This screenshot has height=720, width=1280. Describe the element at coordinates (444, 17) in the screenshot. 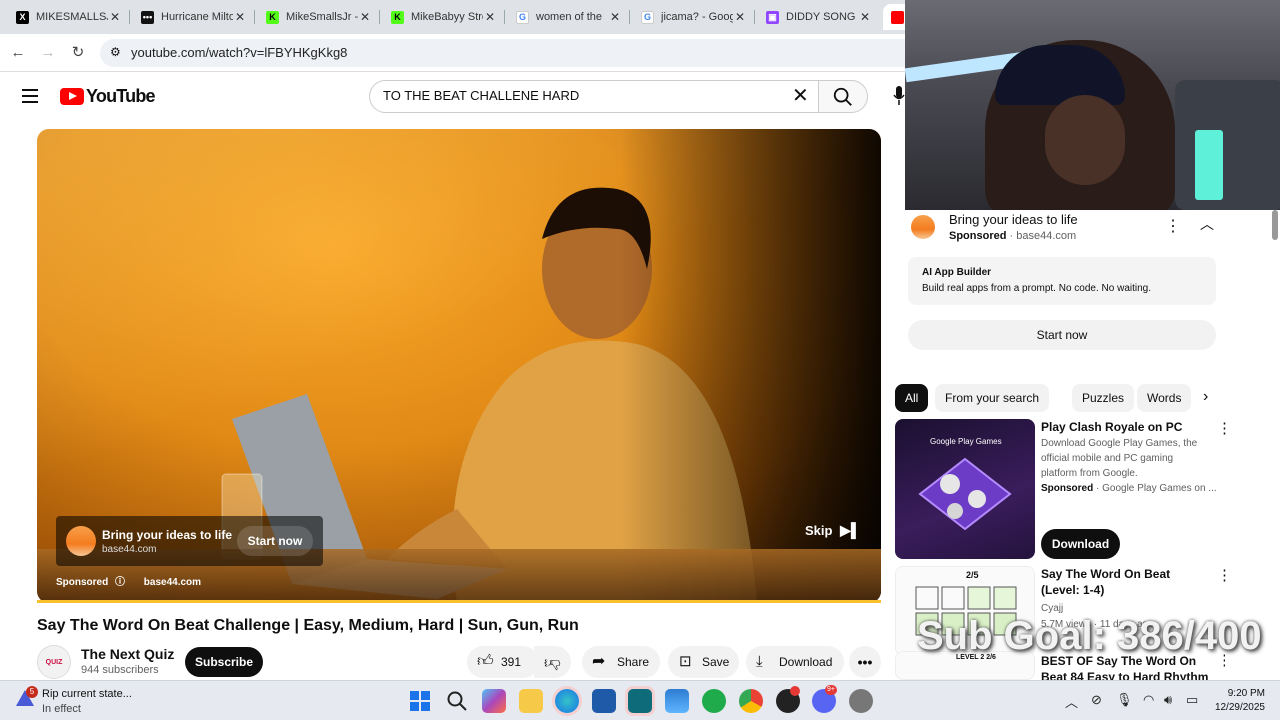

I see `browser-tab: K MikeBabyy Stre ✕` at that location.